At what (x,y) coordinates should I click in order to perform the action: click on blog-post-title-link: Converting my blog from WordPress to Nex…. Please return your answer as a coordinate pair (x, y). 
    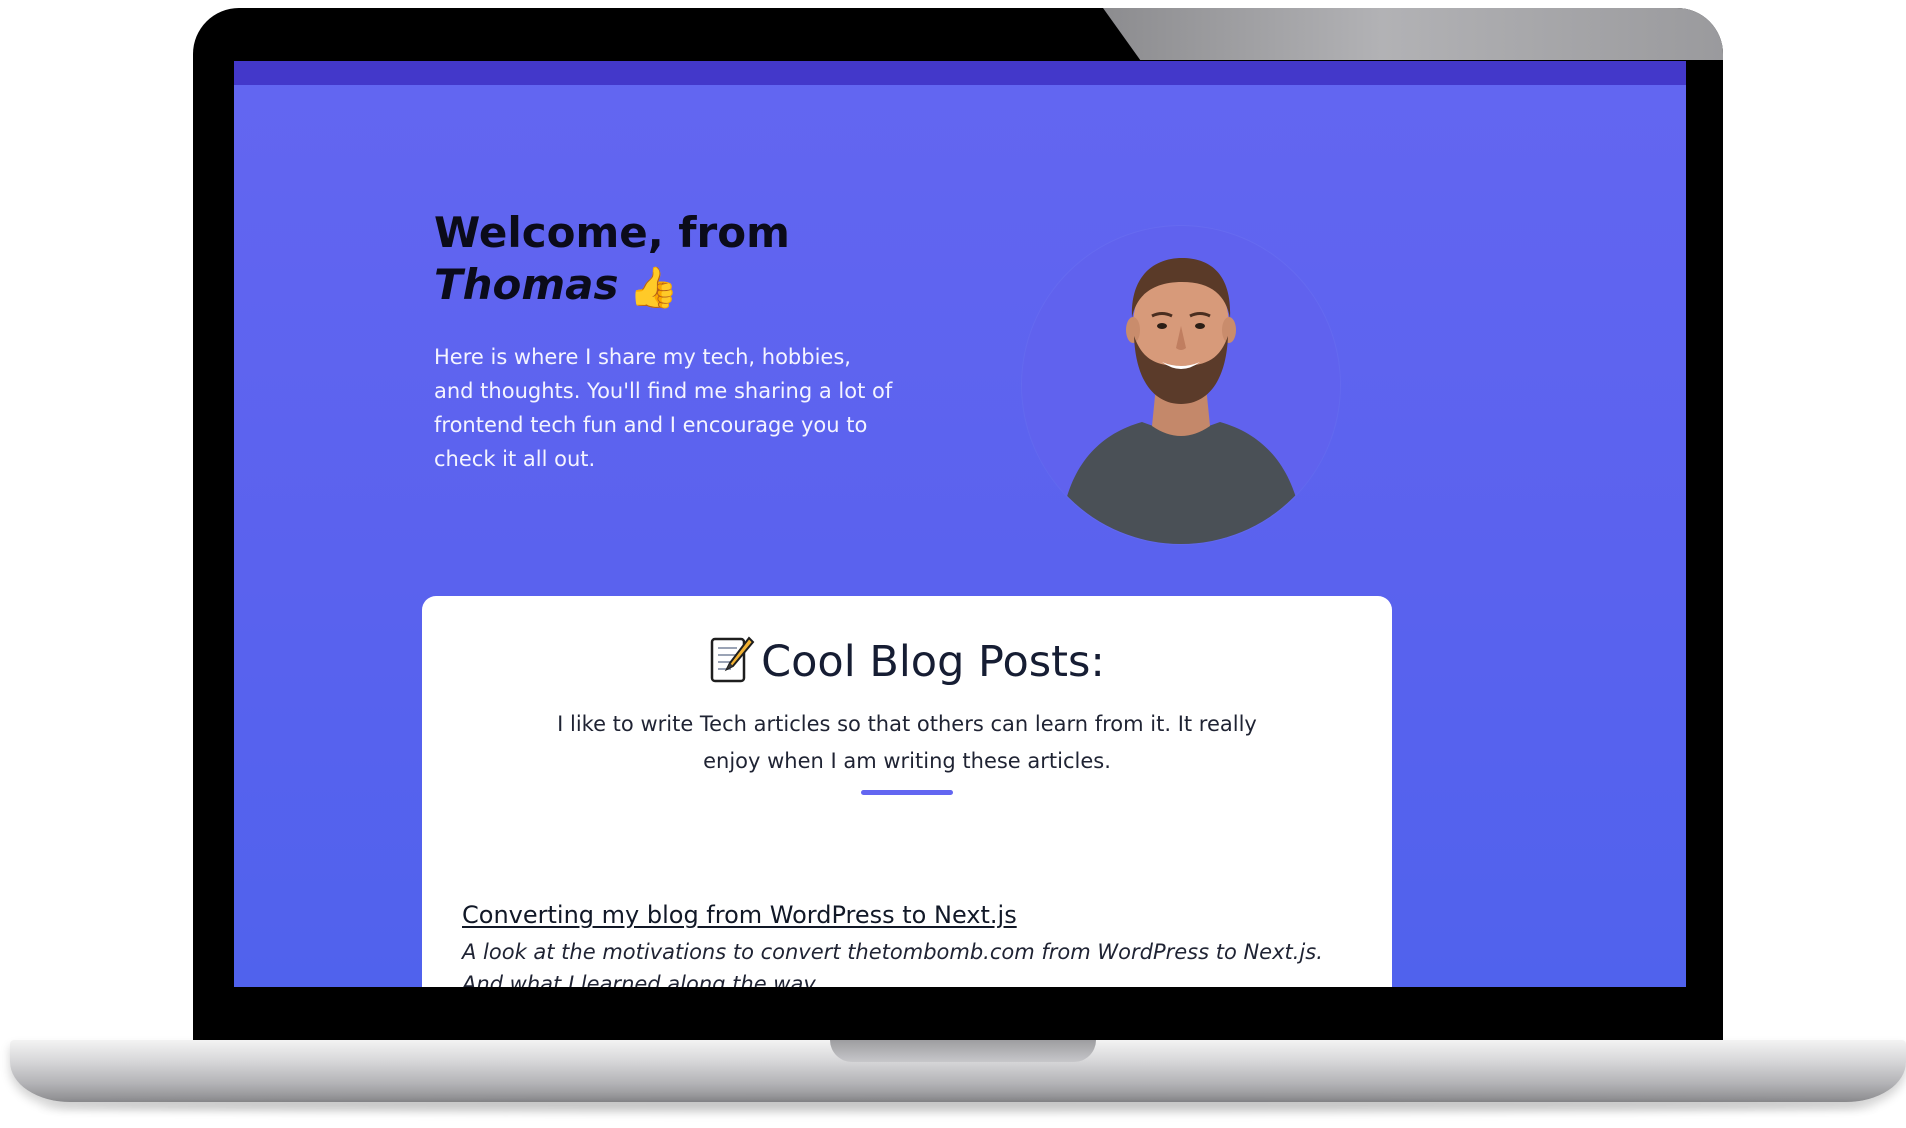
    Looking at the image, I should click on (739, 915).